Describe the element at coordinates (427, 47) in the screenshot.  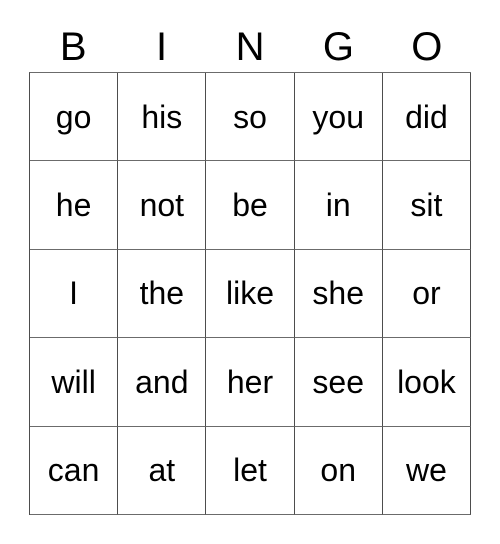
I see `bingo-header-o: O` at that location.